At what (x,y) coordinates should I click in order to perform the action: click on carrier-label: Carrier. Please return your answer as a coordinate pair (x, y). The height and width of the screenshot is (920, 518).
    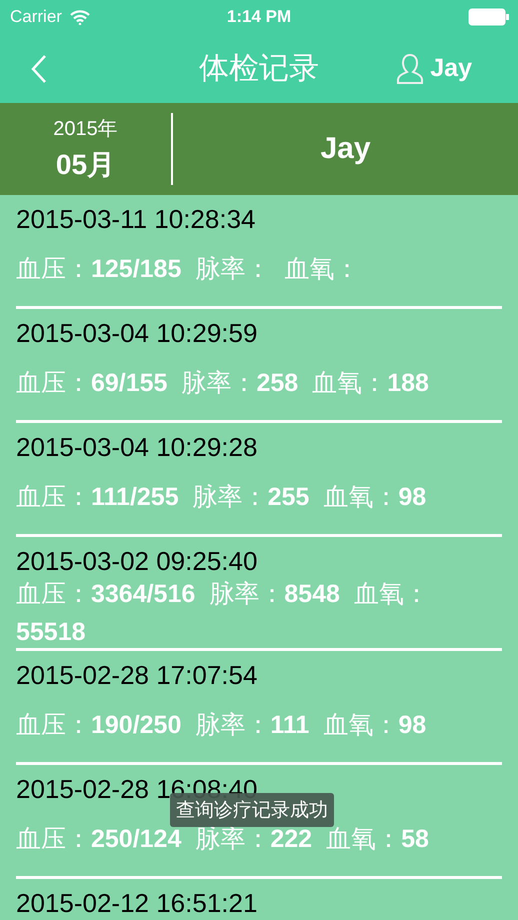
    Looking at the image, I should click on (36, 17).